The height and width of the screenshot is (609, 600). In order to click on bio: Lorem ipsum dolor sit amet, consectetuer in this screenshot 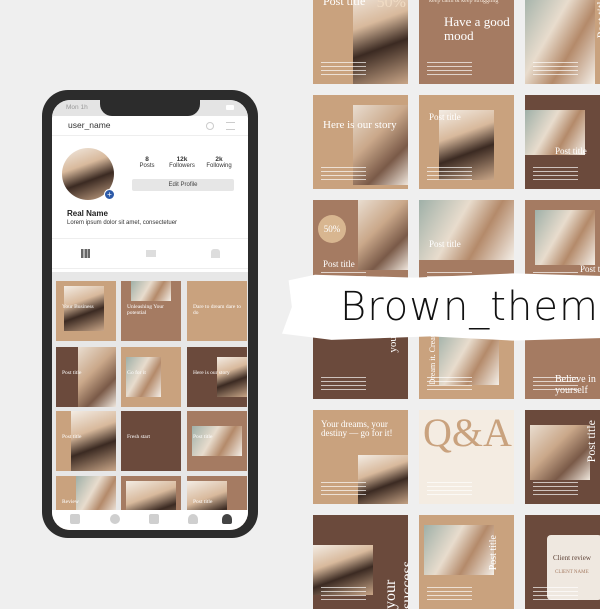, I will do `click(122, 223)`.